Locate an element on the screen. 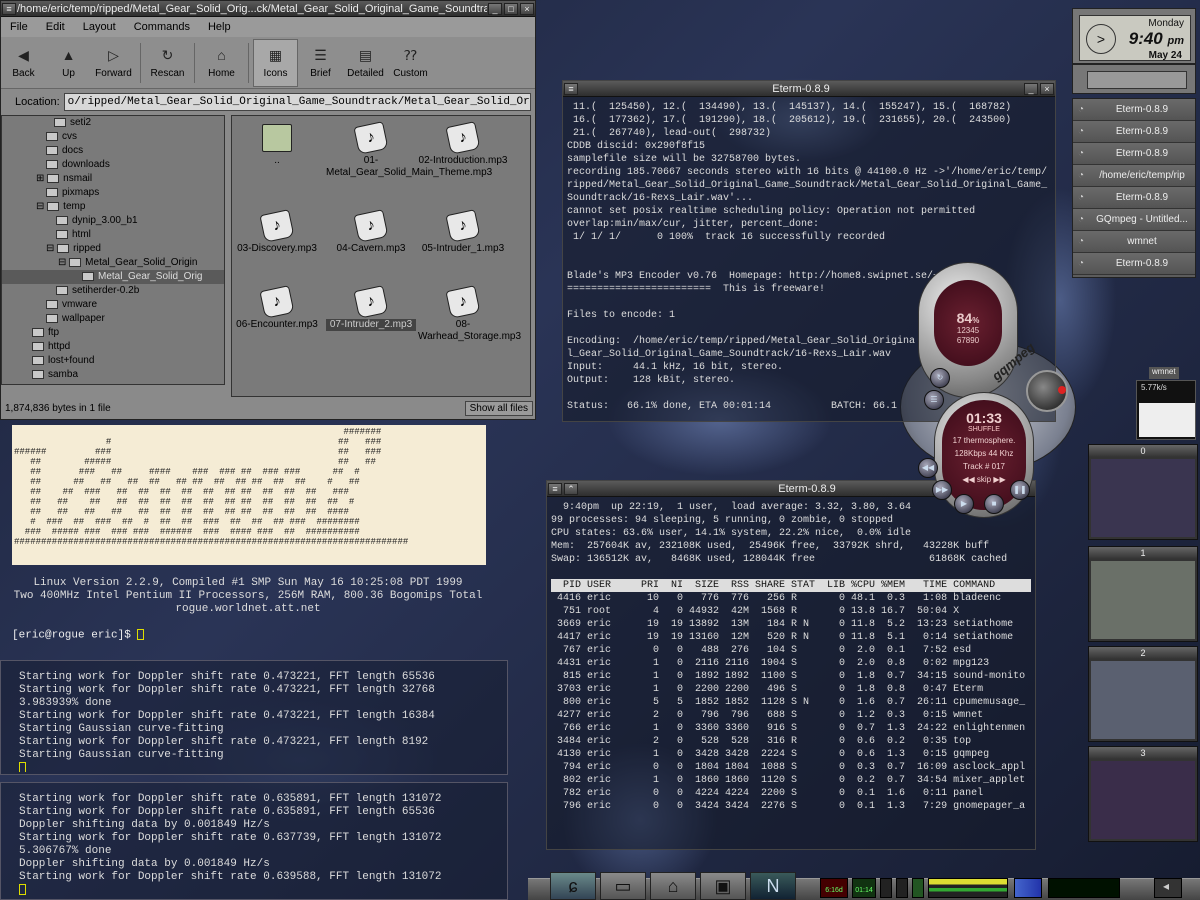 This screenshot has width=1200, height=900. pager-desktop-3: 3 is located at coordinates (1143, 794).